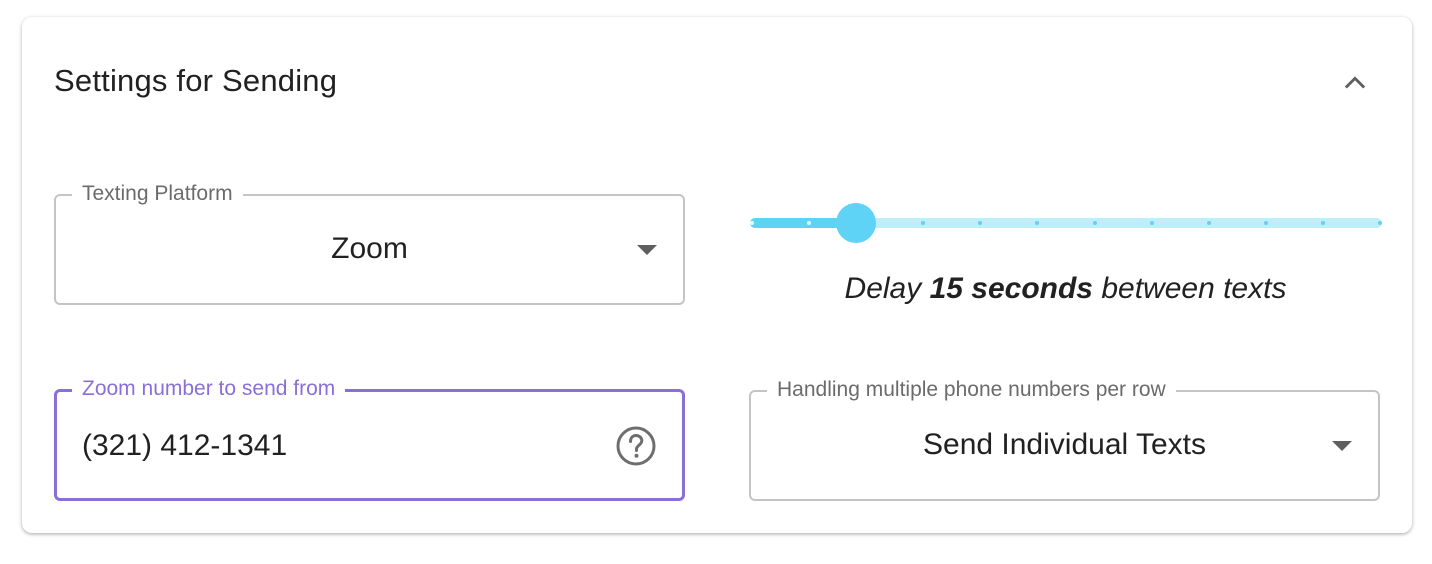  I want to click on delay-description: Delay 15 seconds between texts, so click(1065, 289).